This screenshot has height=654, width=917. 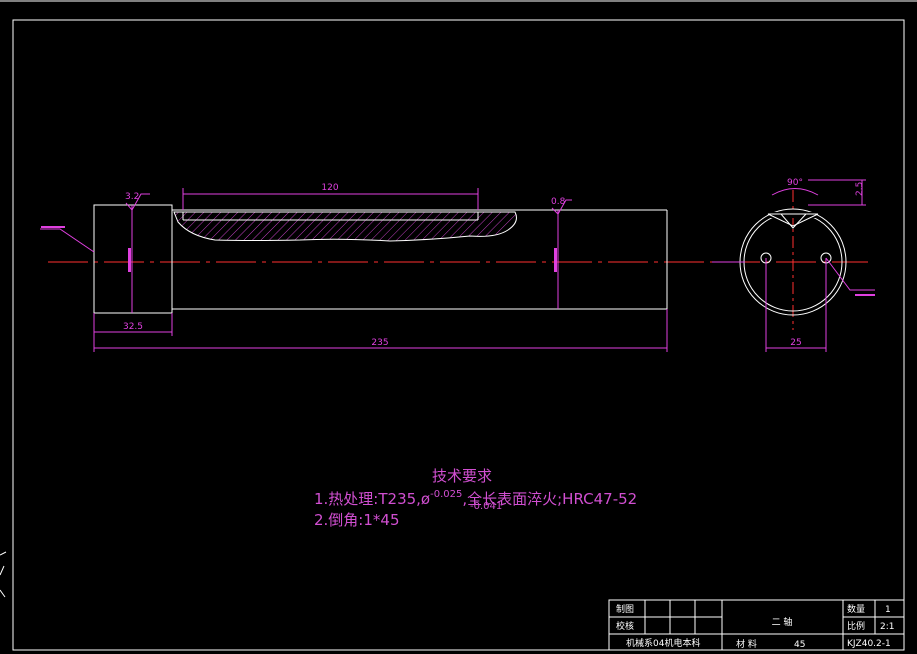 What do you see at coordinates (132, 197) in the screenshot?
I see `dim-roughness-head: 3.2` at bounding box center [132, 197].